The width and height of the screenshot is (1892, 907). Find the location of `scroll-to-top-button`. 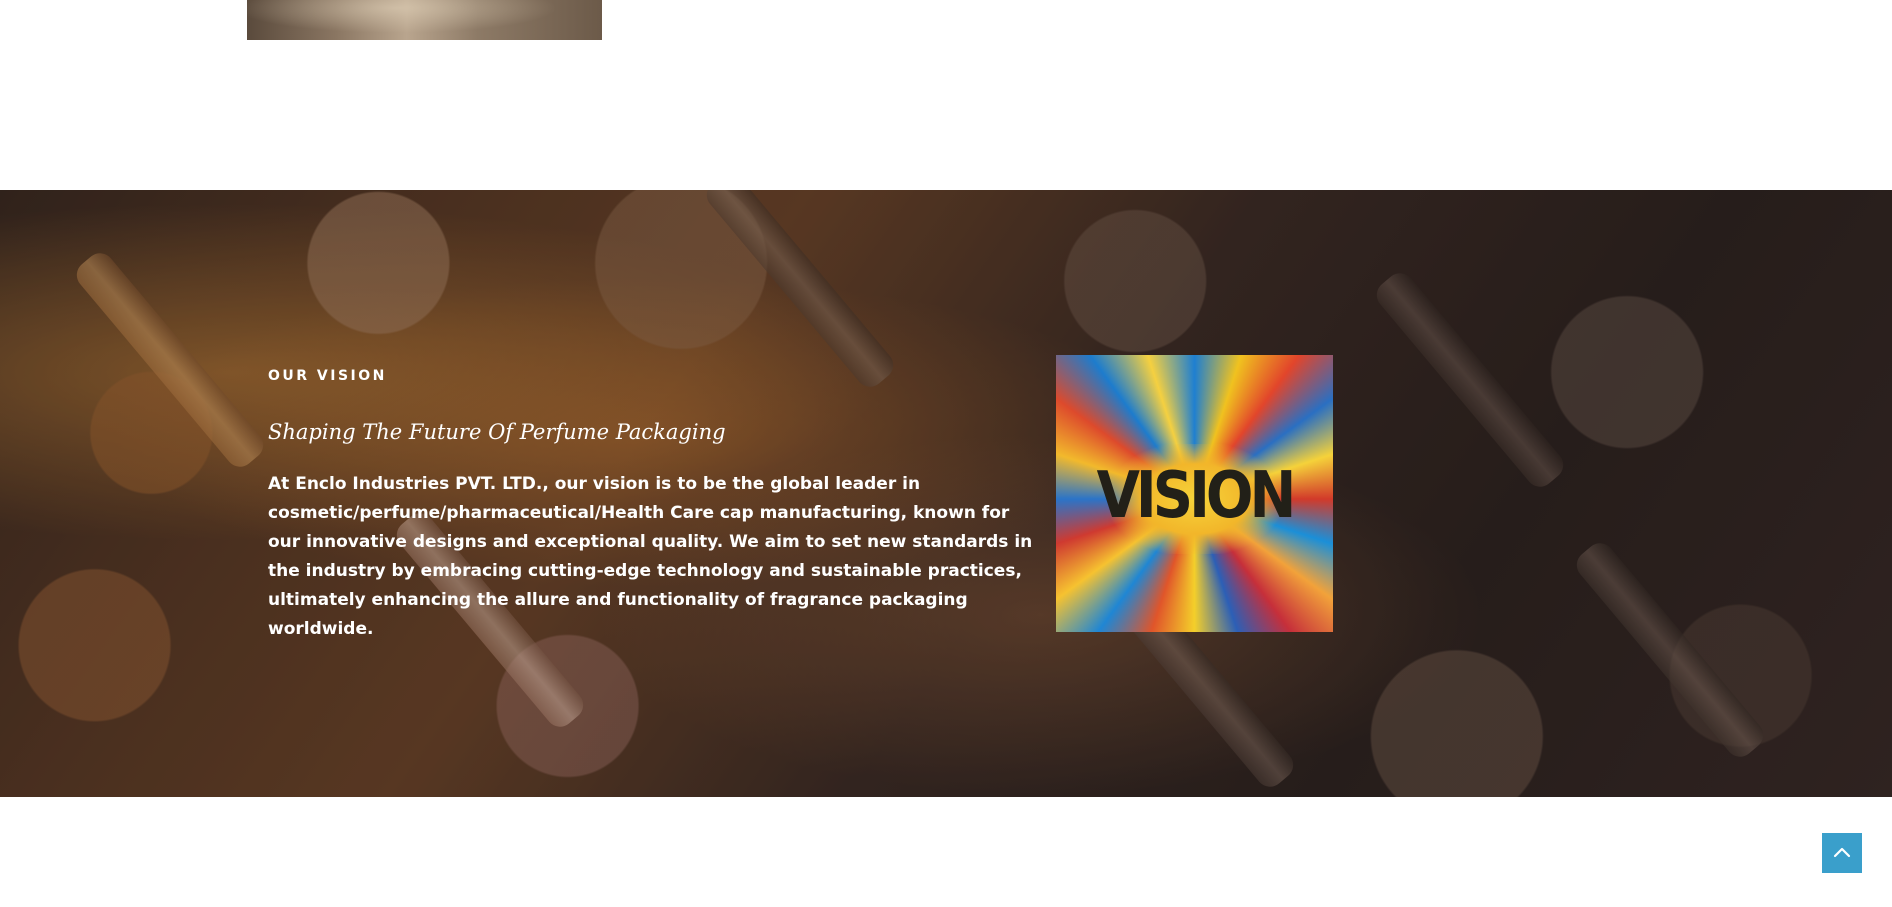

scroll-to-top-button is located at coordinates (1842, 853).